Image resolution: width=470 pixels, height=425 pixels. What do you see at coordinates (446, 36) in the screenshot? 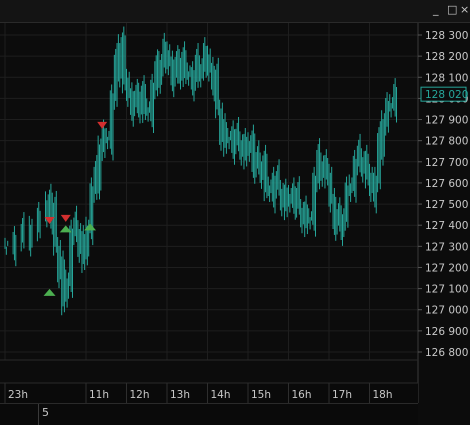
I see `y-tick-label: 128 300` at bounding box center [446, 36].